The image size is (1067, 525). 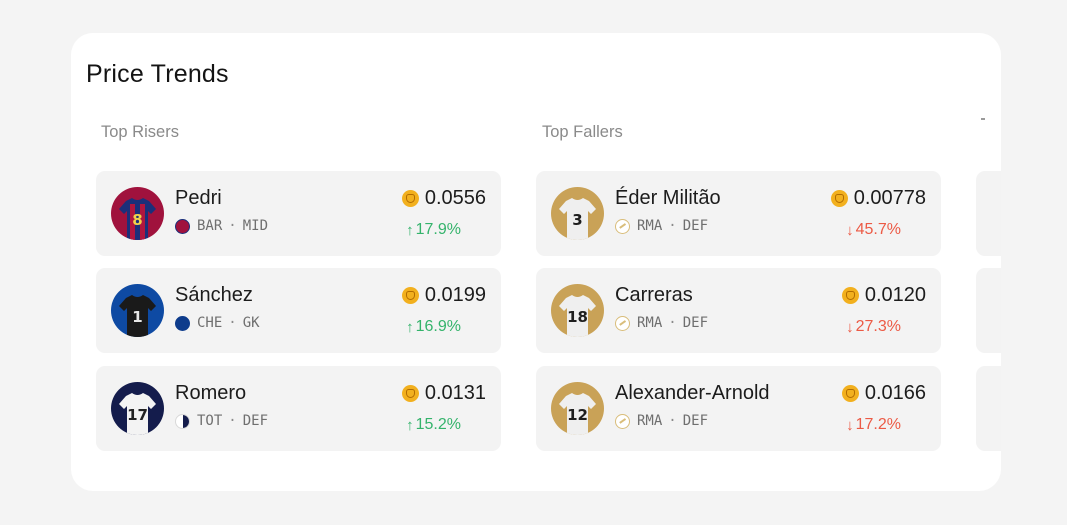 I want to click on player-avatar: 3, so click(x=577, y=213).